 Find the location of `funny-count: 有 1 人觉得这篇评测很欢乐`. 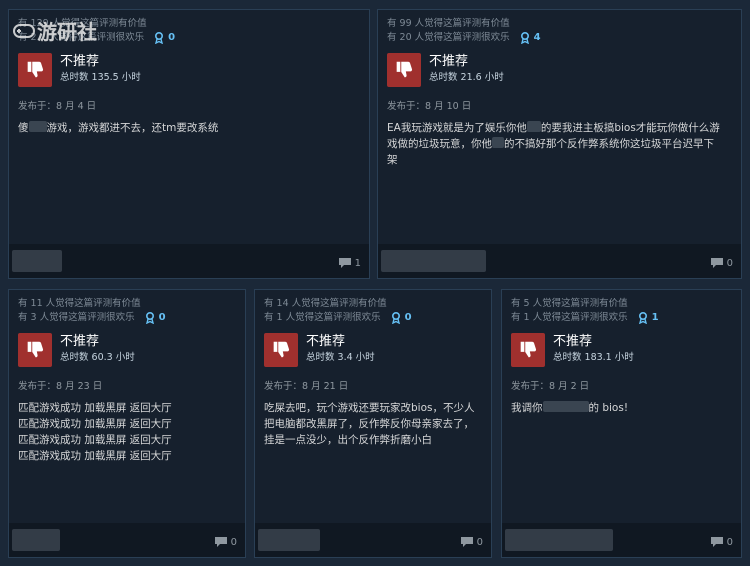

funny-count: 有 1 人觉得这篇评测很欢乐 is located at coordinates (322, 317).